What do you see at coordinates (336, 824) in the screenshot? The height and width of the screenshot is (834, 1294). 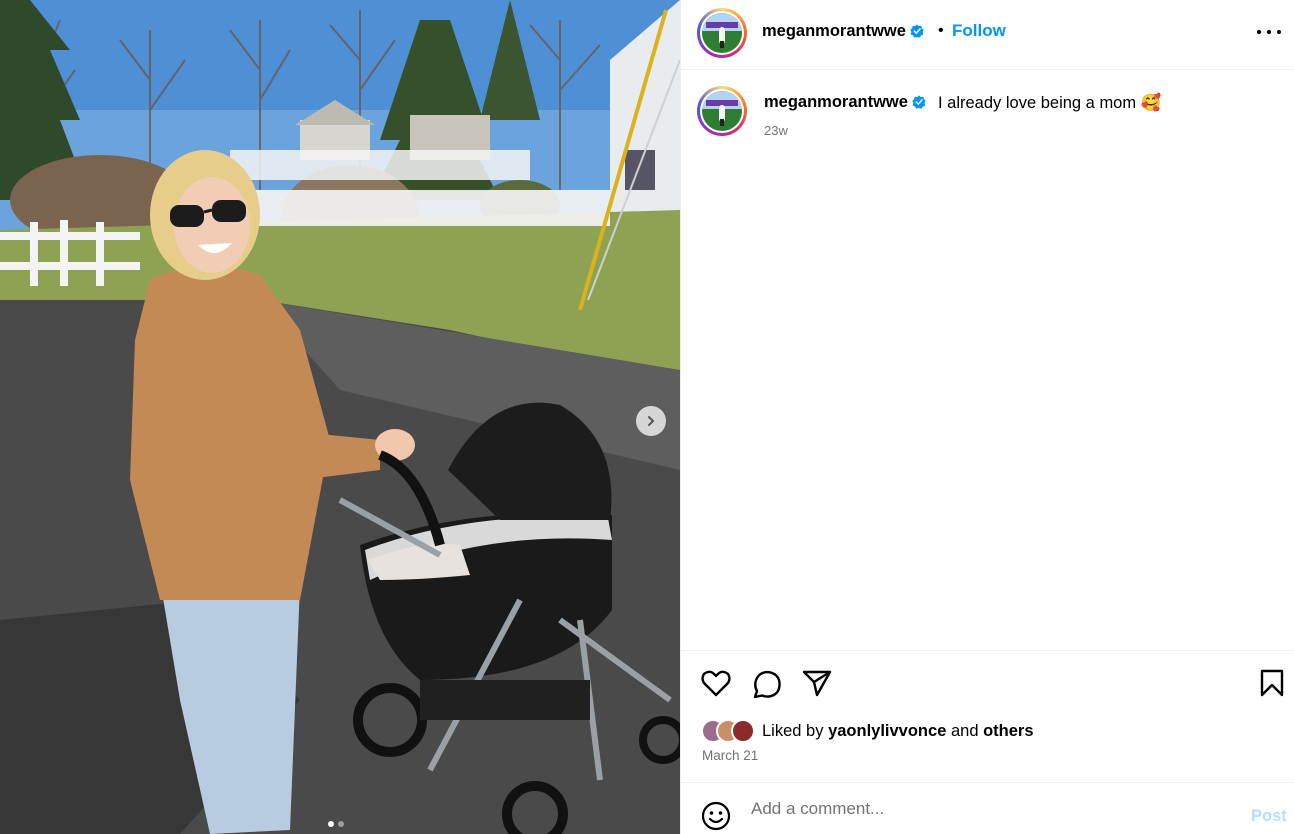 I see `carousel-indicator` at bounding box center [336, 824].